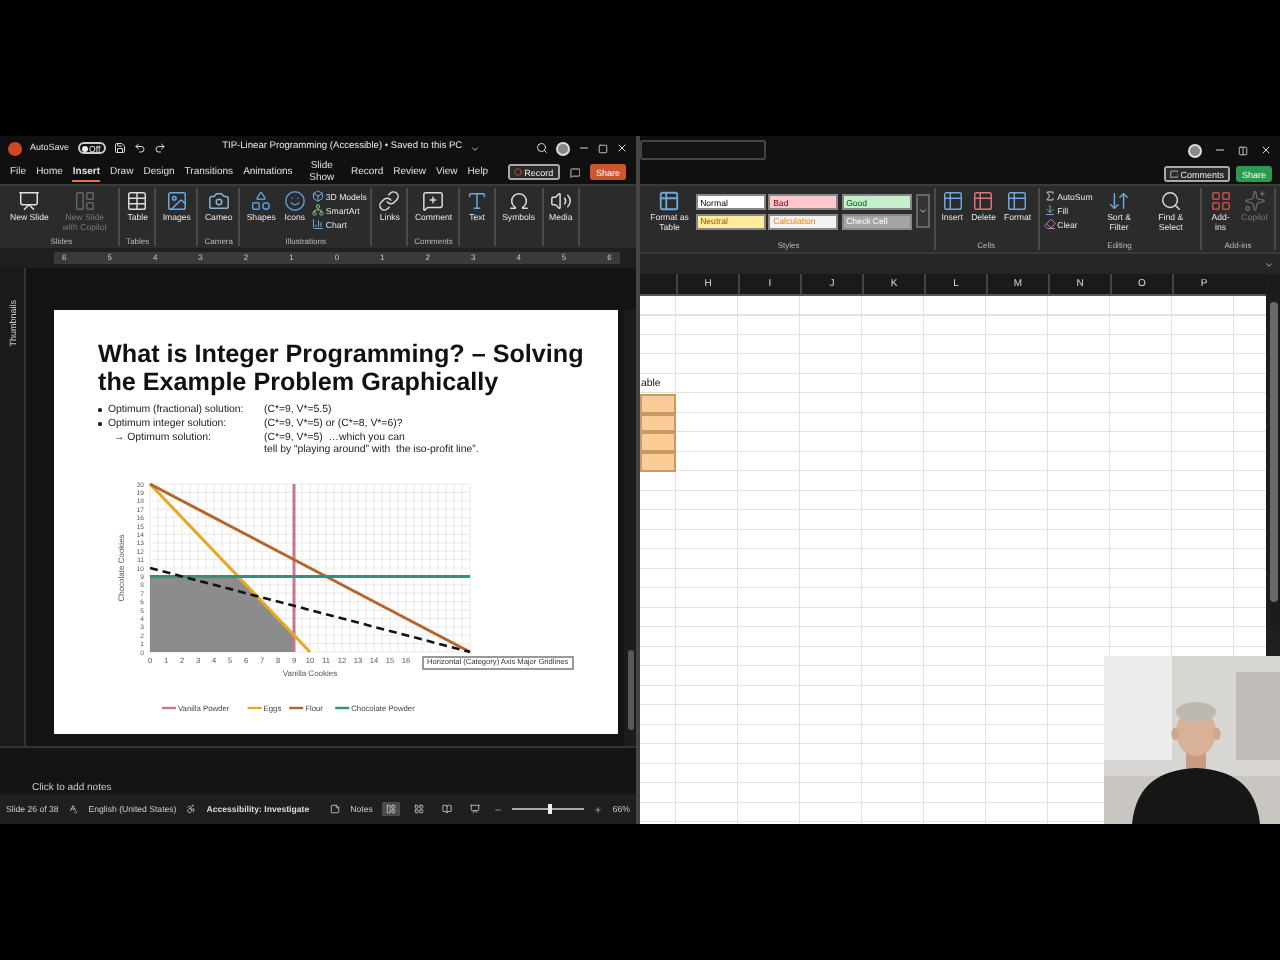  I want to click on sort-icon, so click(1119, 201).